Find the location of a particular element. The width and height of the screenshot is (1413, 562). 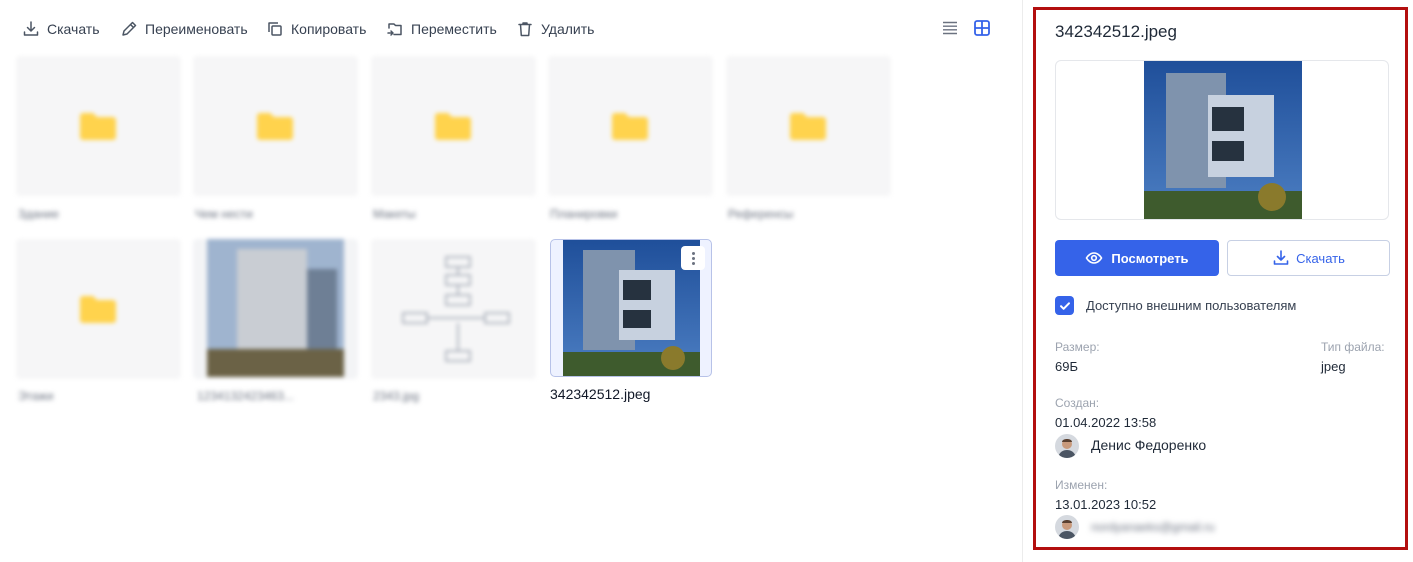

file-preview is located at coordinates (1222, 140).